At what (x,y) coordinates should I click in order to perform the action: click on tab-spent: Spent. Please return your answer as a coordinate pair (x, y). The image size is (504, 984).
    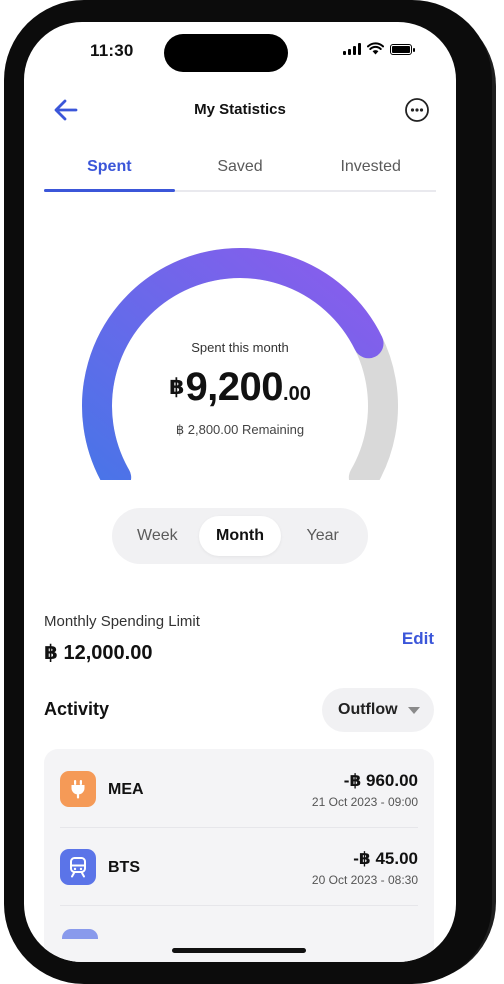
    Looking at the image, I should click on (109, 173).